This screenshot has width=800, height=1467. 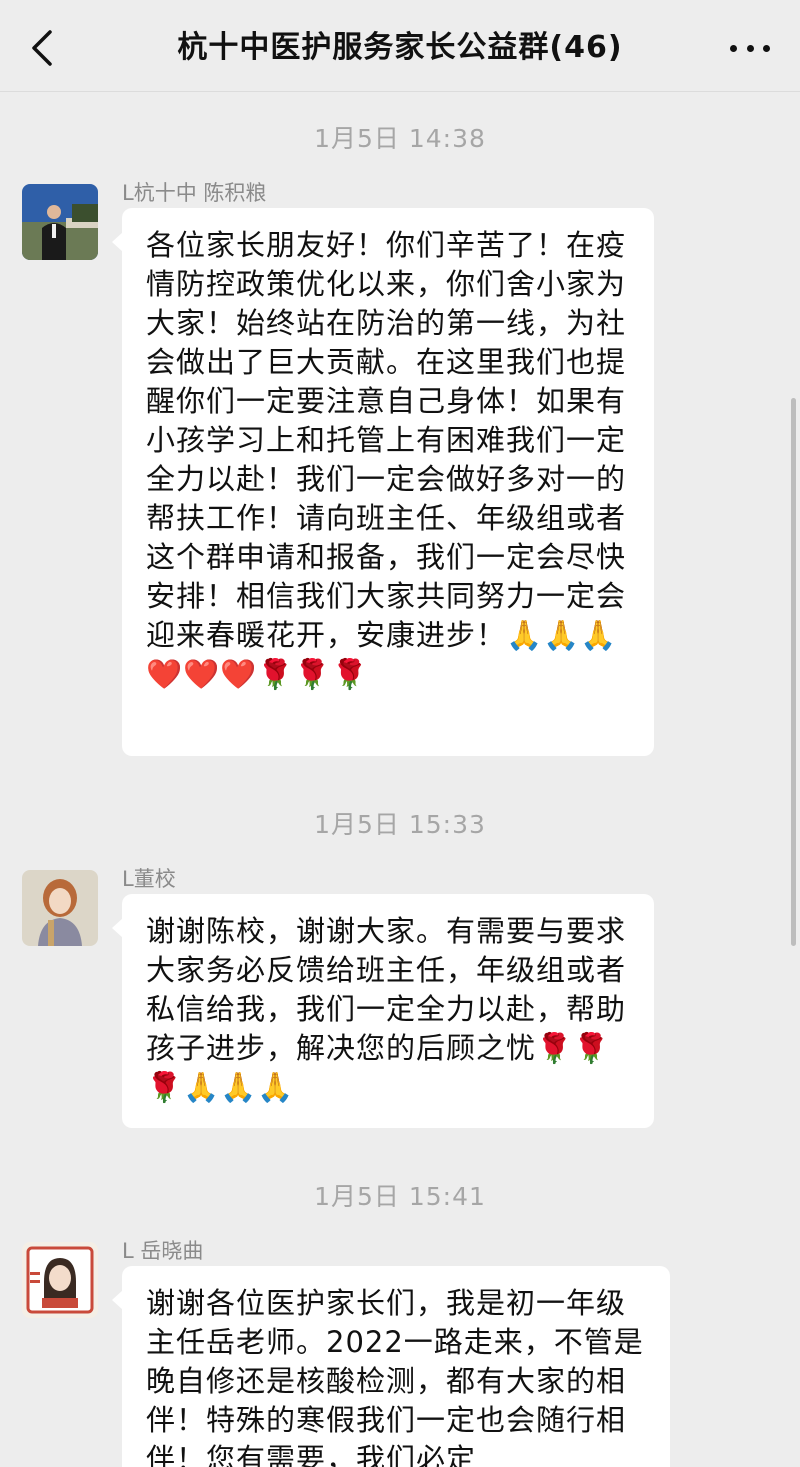 What do you see at coordinates (793, 672) in the screenshot?
I see `scrollbar` at bounding box center [793, 672].